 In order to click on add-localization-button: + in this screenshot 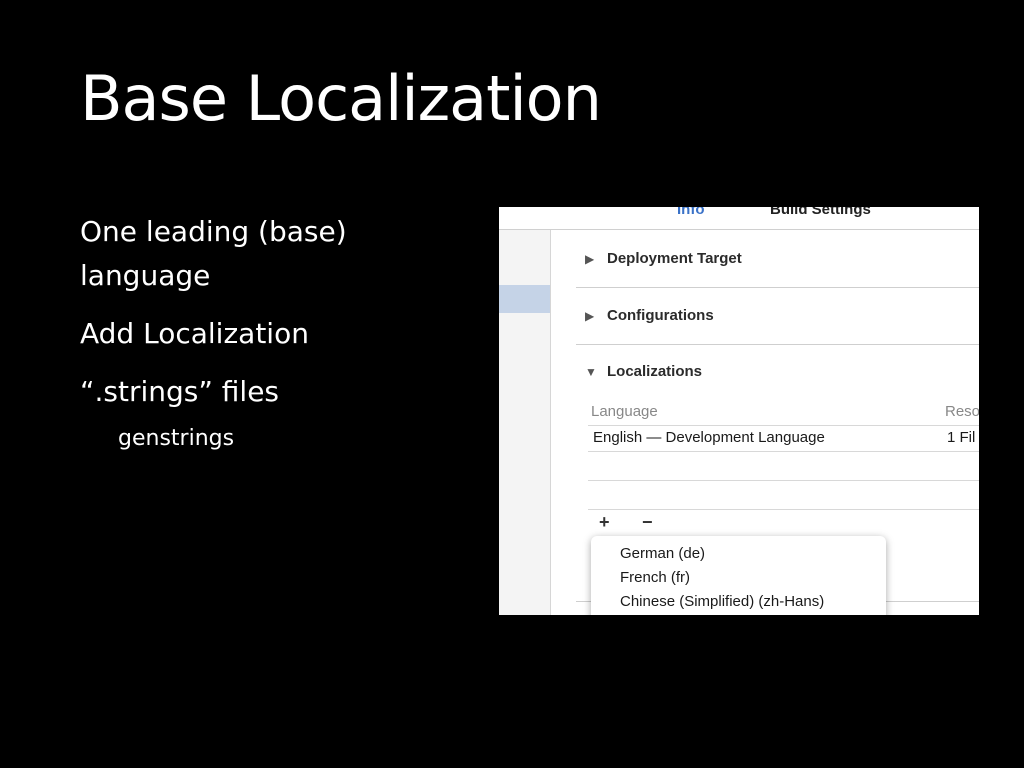, I will do `click(604, 522)`.